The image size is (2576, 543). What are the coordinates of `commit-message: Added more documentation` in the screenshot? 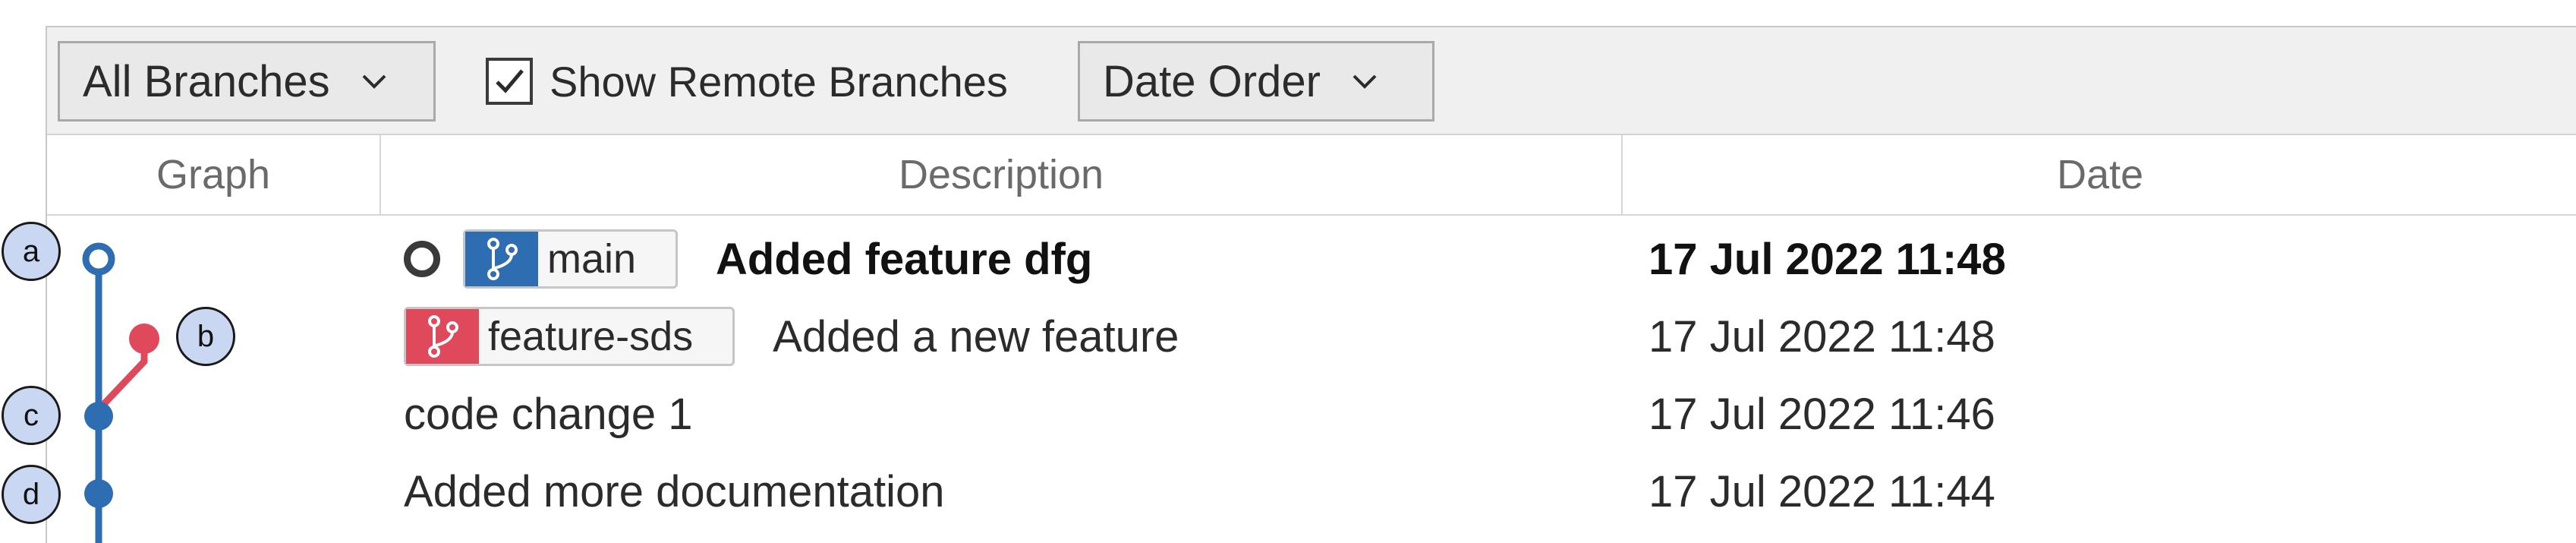 It's located at (674, 491).